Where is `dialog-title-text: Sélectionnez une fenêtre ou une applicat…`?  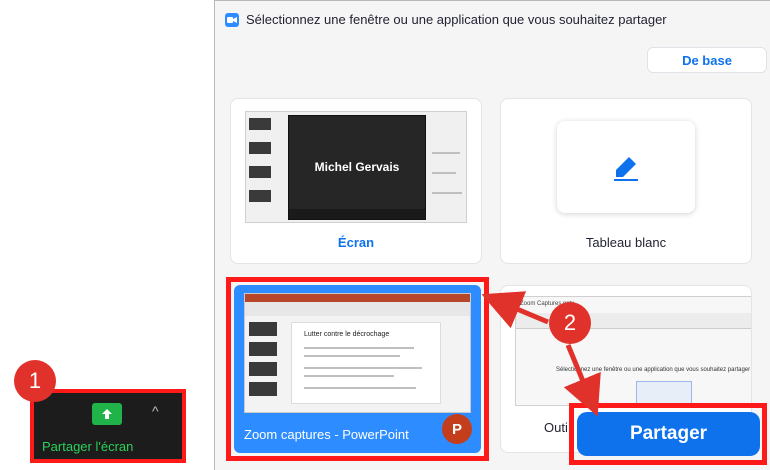
dialog-title-text: Sélectionnez une fenêtre ou une applicat… is located at coordinates (456, 19).